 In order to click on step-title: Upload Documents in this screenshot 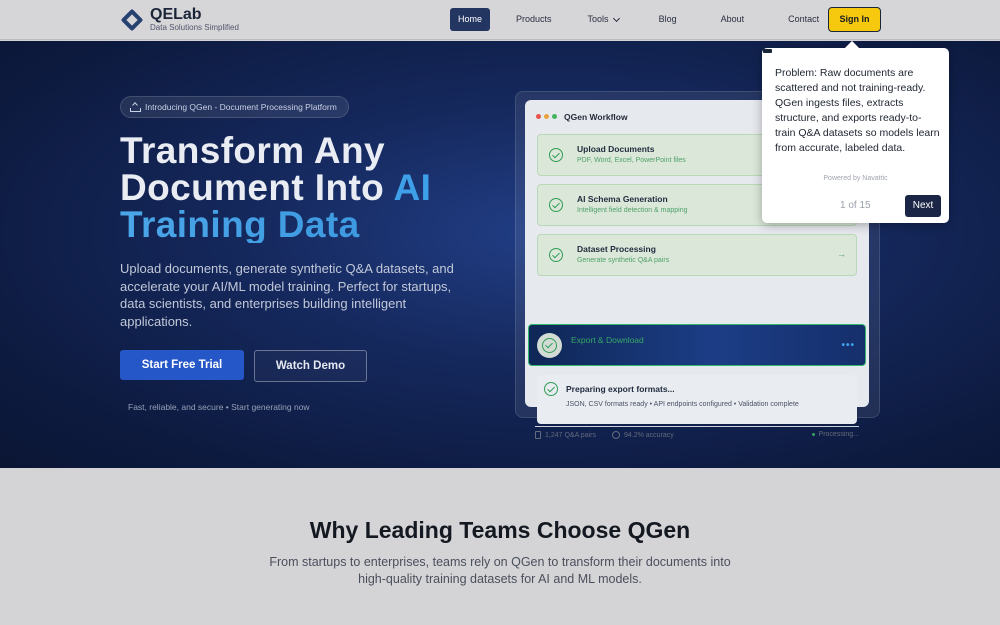, I will do `click(616, 149)`.